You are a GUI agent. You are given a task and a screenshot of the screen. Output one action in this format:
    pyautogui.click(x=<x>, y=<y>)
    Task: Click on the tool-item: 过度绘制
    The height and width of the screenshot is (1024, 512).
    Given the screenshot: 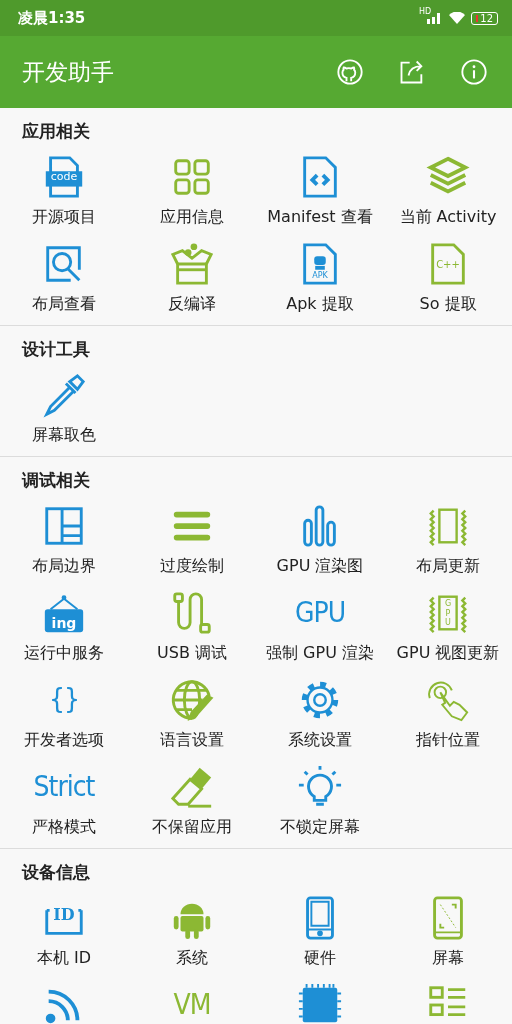 What is the action you would take?
    pyautogui.click(x=192, y=543)
    